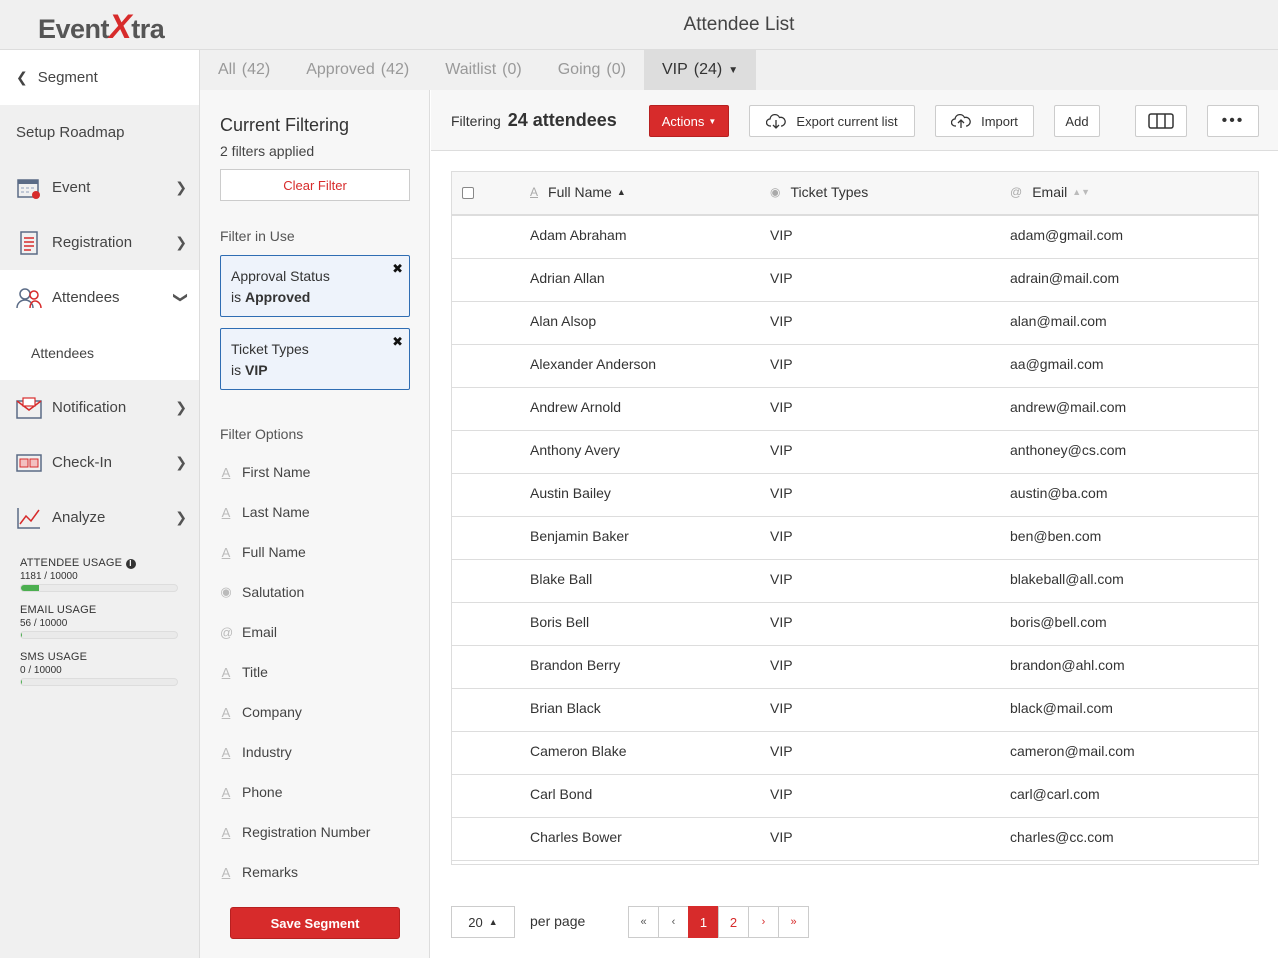 This screenshot has width=1278, height=958. I want to click on filter-option: A Phone, so click(324, 792).